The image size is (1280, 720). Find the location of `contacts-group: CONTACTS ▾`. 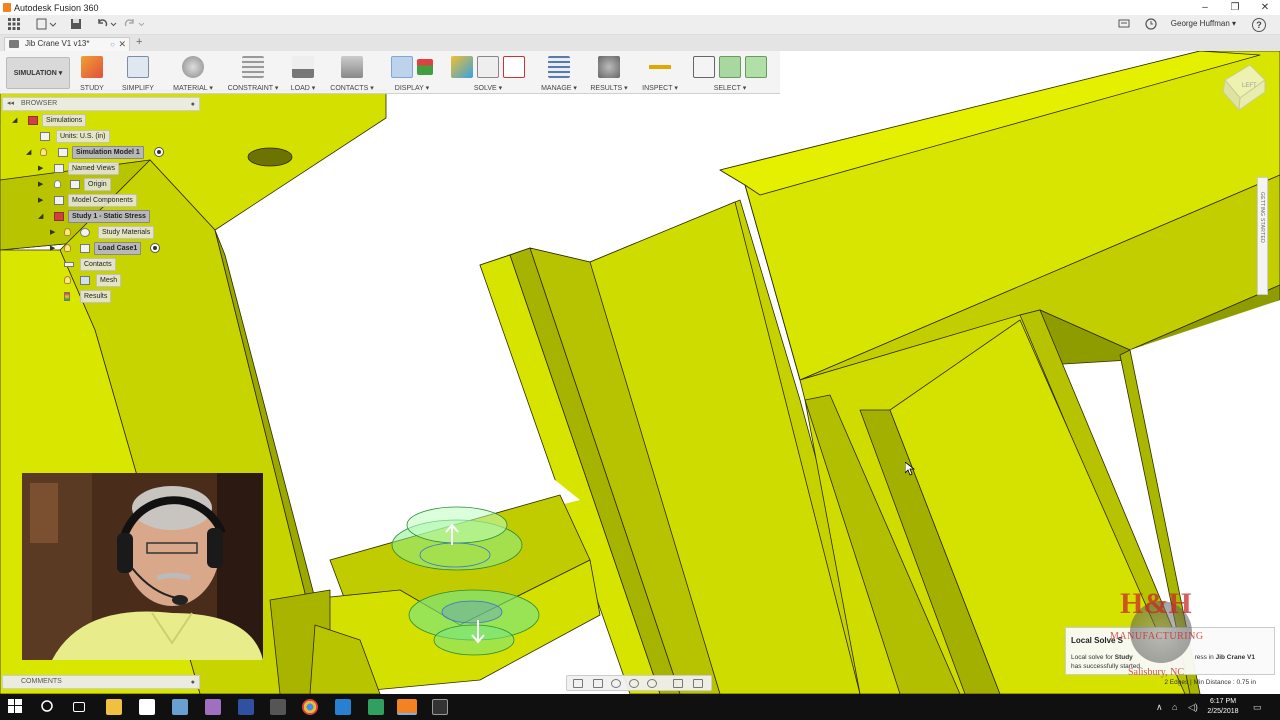

contacts-group: CONTACTS ▾ is located at coordinates (352, 73).